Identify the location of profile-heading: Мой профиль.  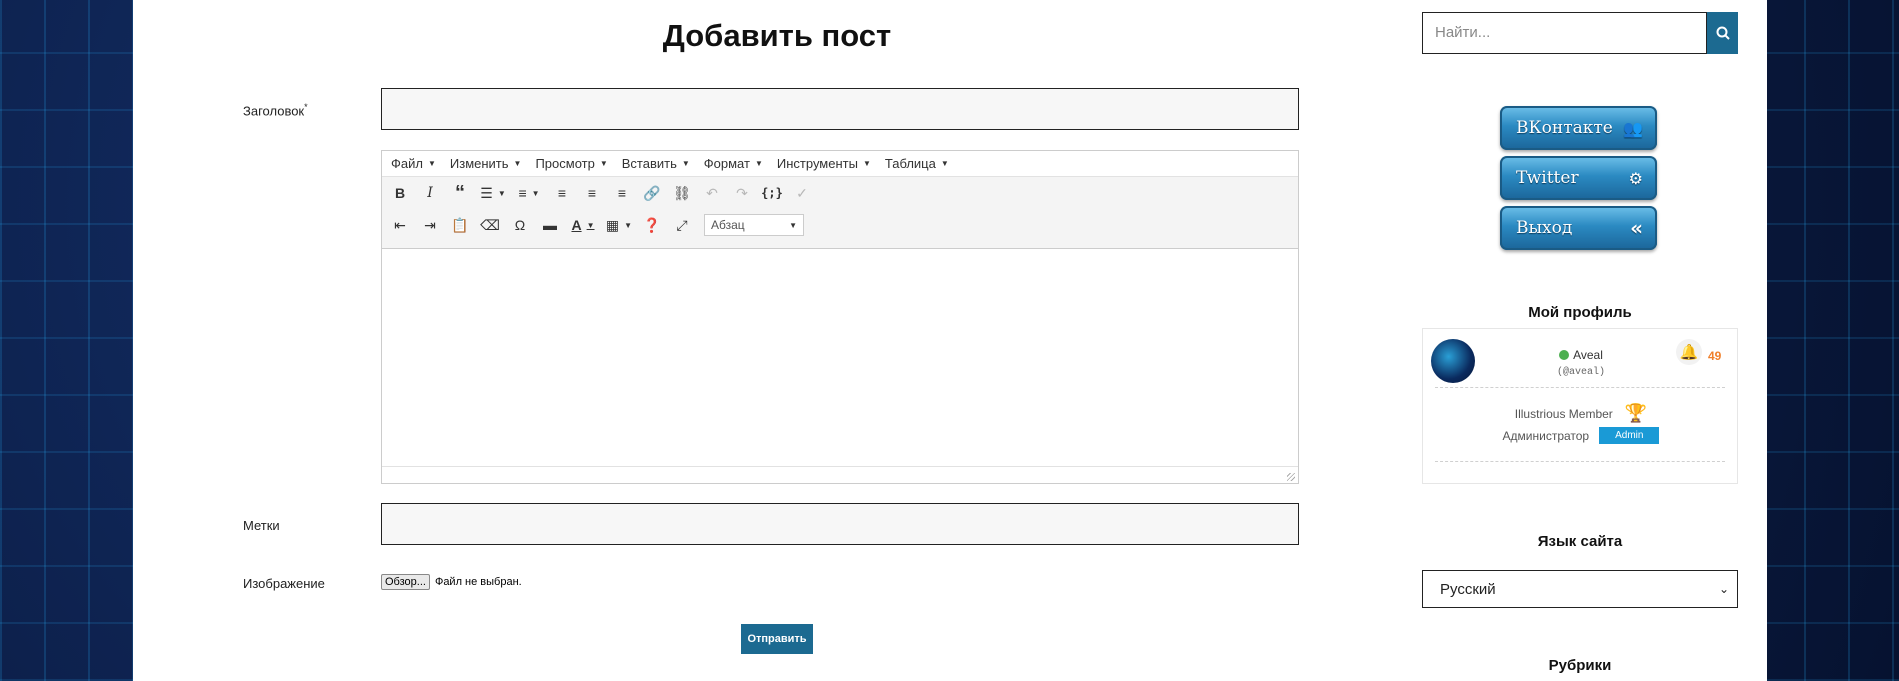
(1580, 312).